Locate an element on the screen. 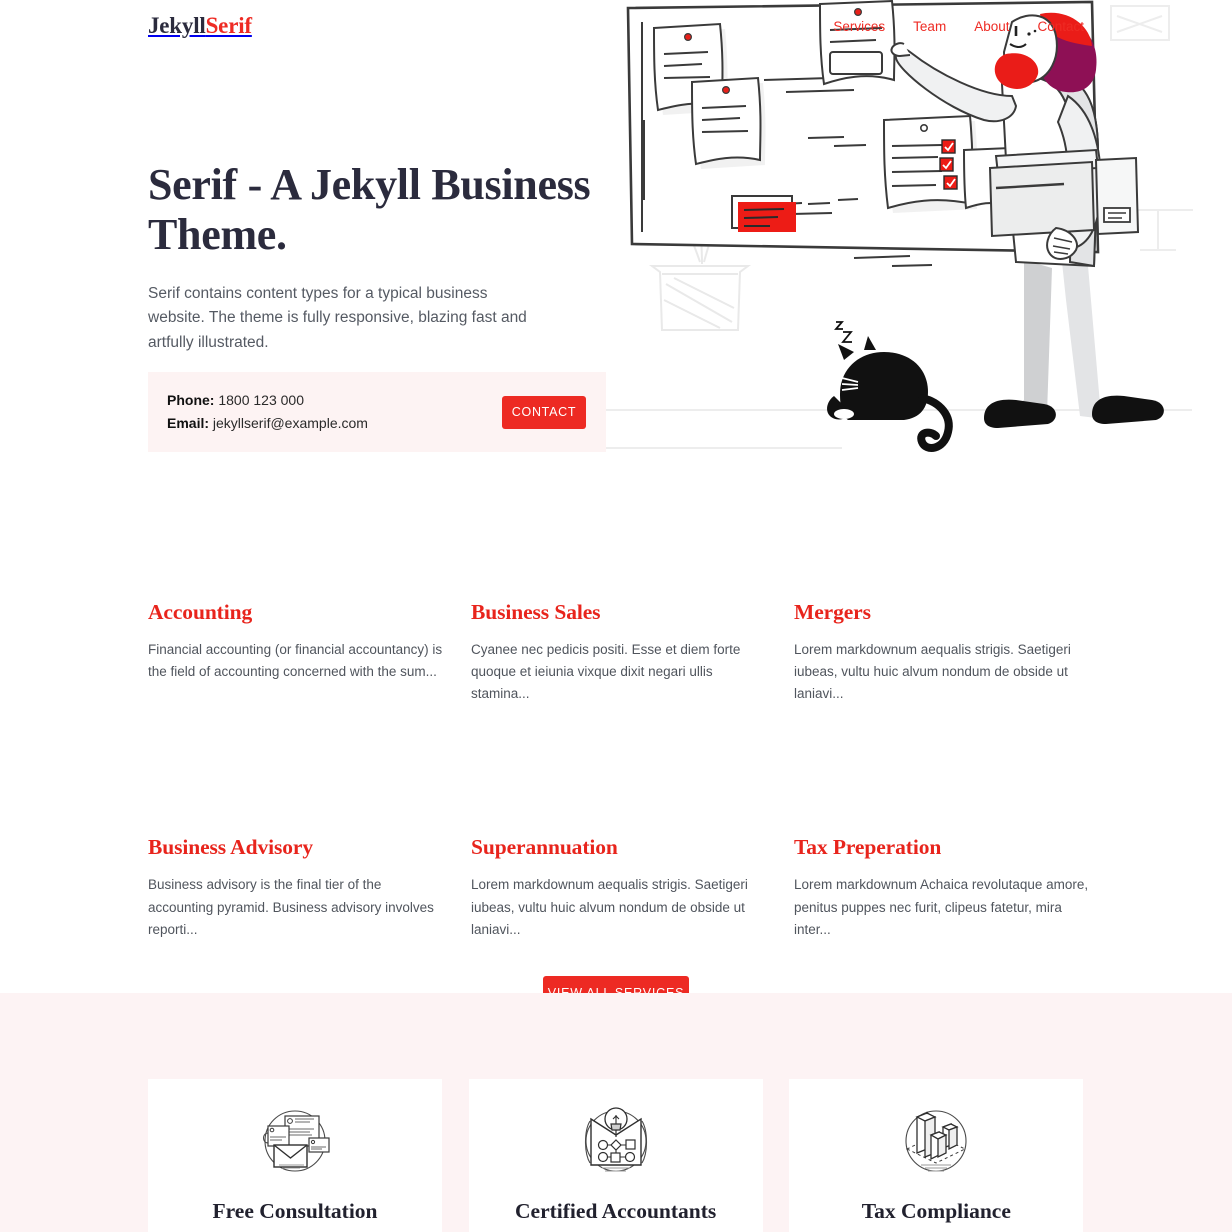  nav-item-contact: Contact is located at coordinates (1060, 26).